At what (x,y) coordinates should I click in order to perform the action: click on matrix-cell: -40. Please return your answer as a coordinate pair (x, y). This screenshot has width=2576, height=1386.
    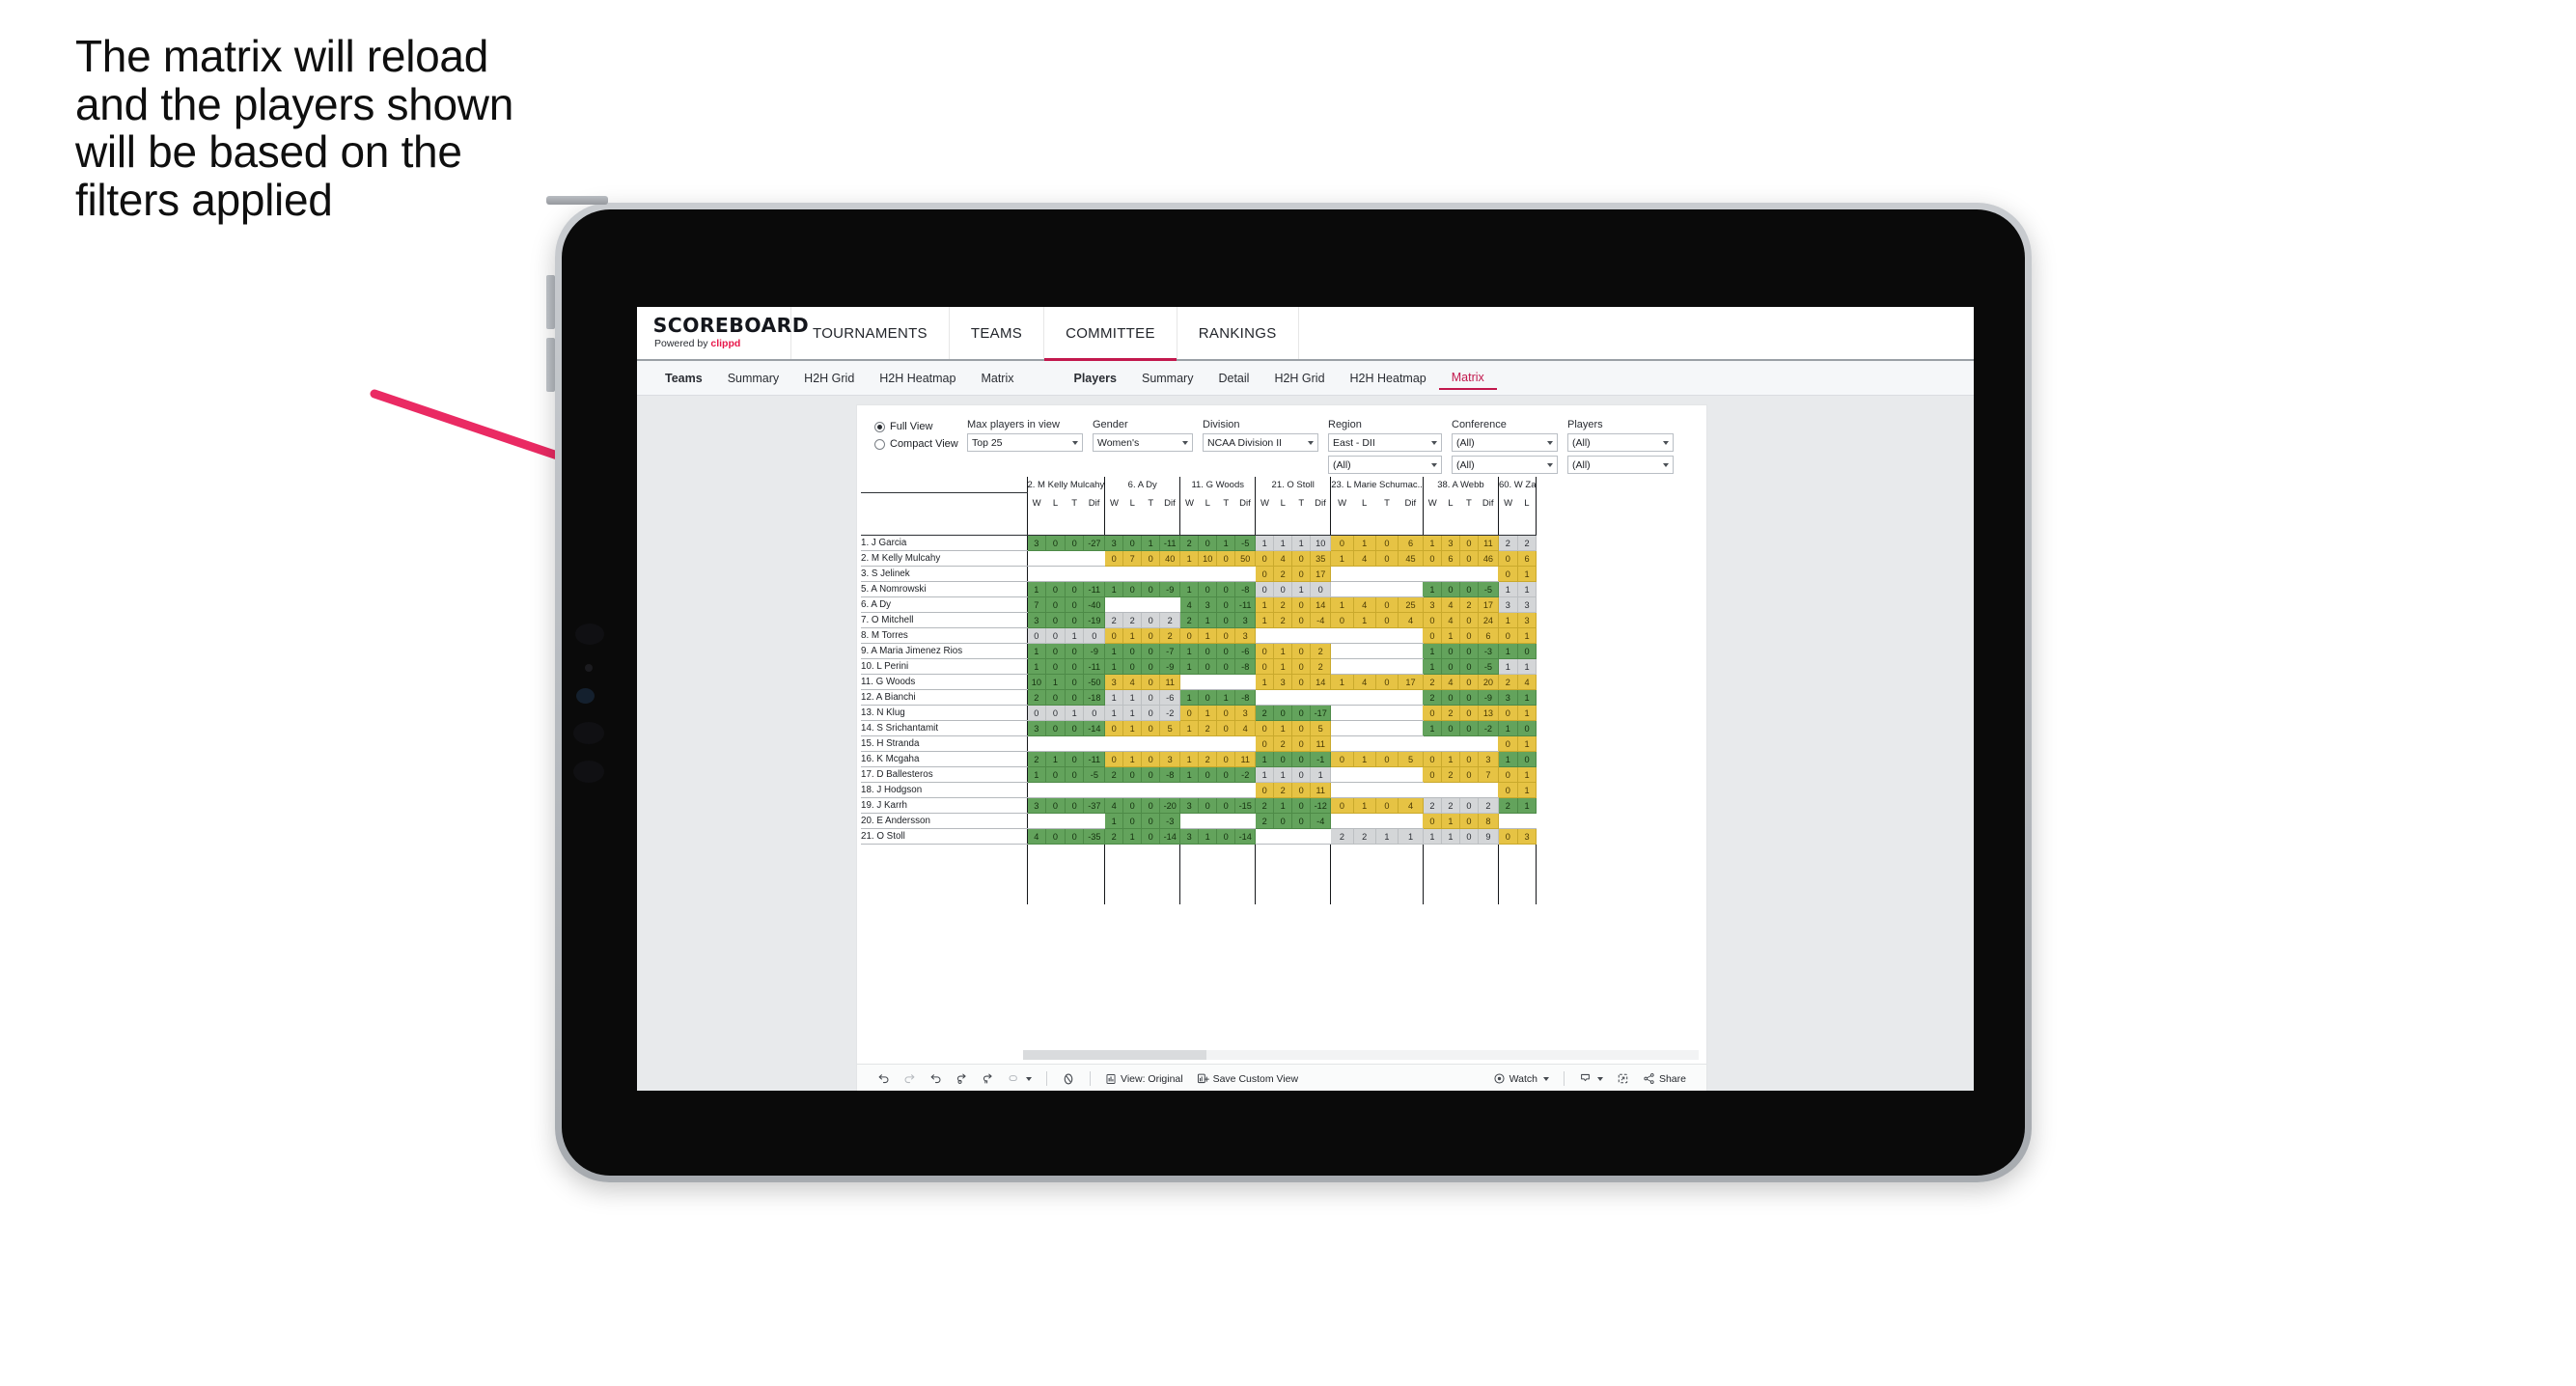
    Looking at the image, I should click on (1094, 604).